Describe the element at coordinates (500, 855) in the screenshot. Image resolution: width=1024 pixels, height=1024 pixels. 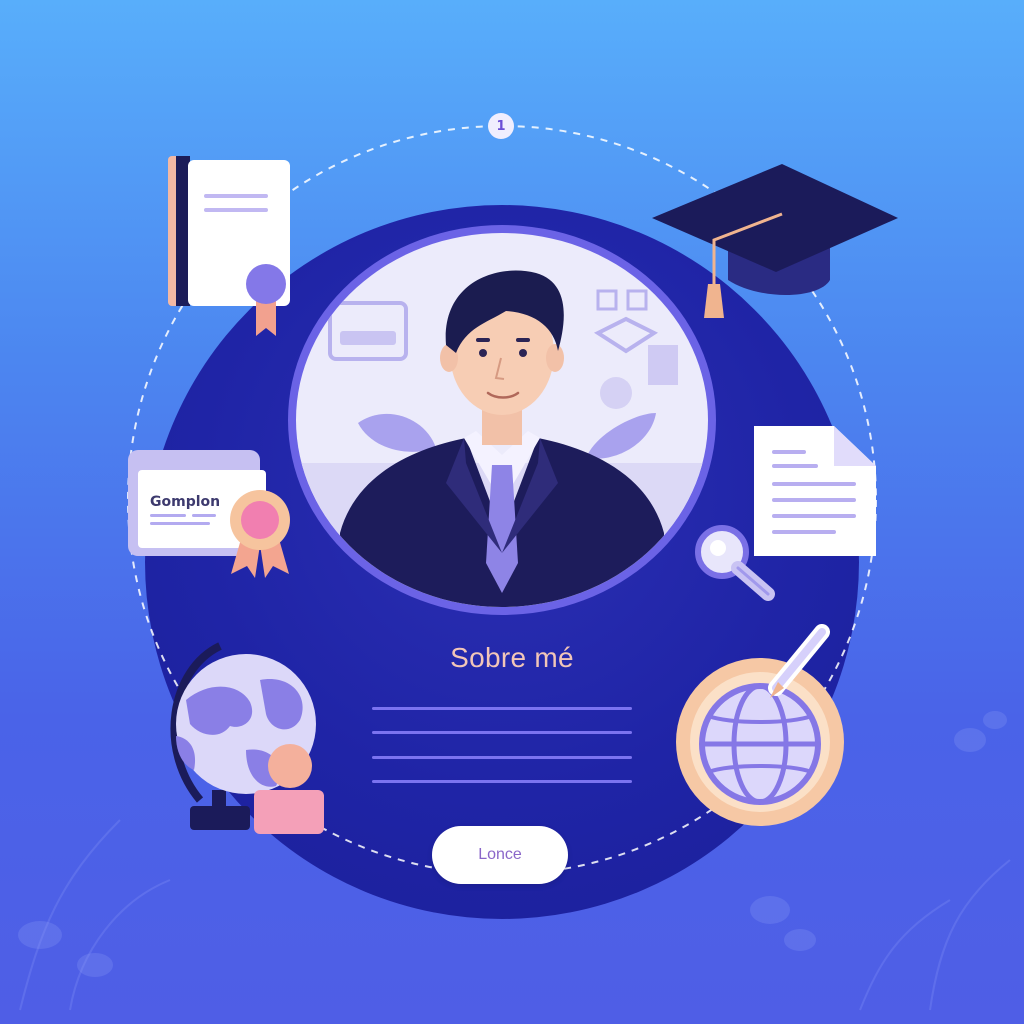
I see `cta-button: Lonce` at that location.